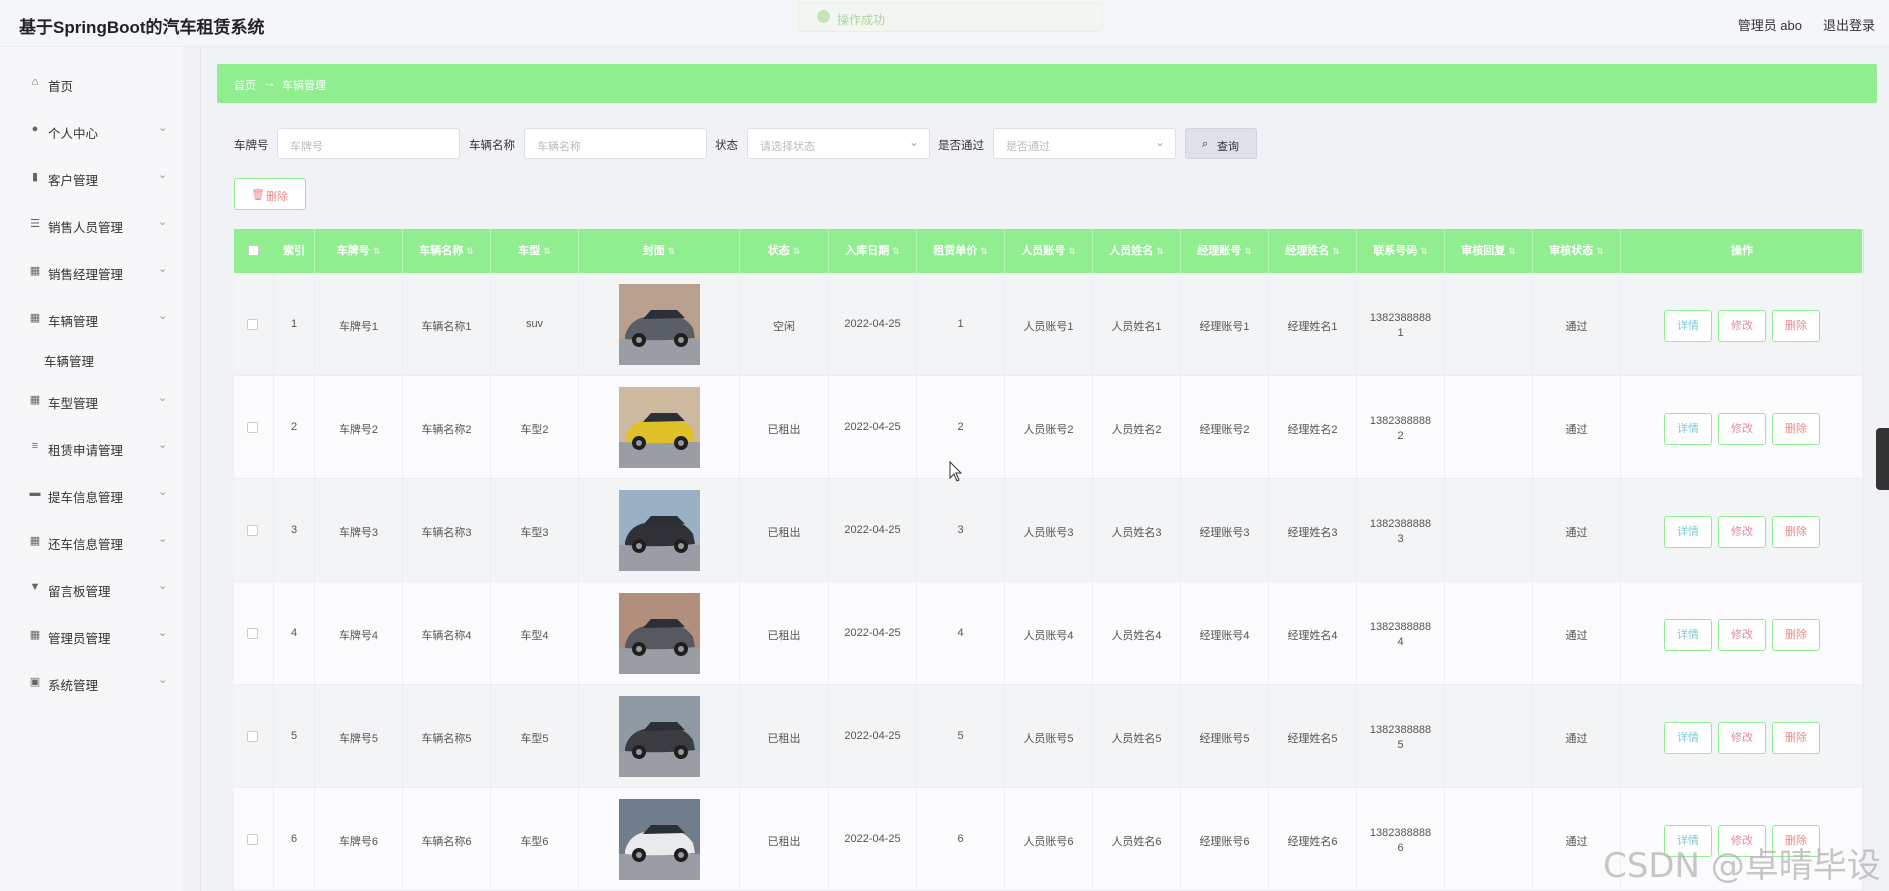  What do you see at coordinates (950, 17) in the screenshot?
I see `success-toast: 操作成功` at bounding box center [950, 17].